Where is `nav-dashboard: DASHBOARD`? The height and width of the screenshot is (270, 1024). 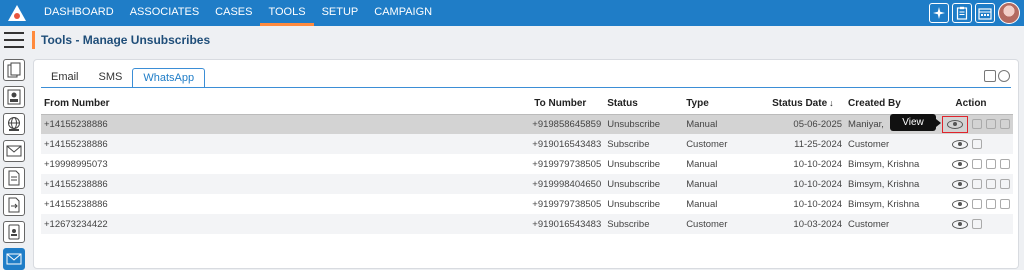 nav-dashboard: DASHBOARD is located at coordinates (79, 13).